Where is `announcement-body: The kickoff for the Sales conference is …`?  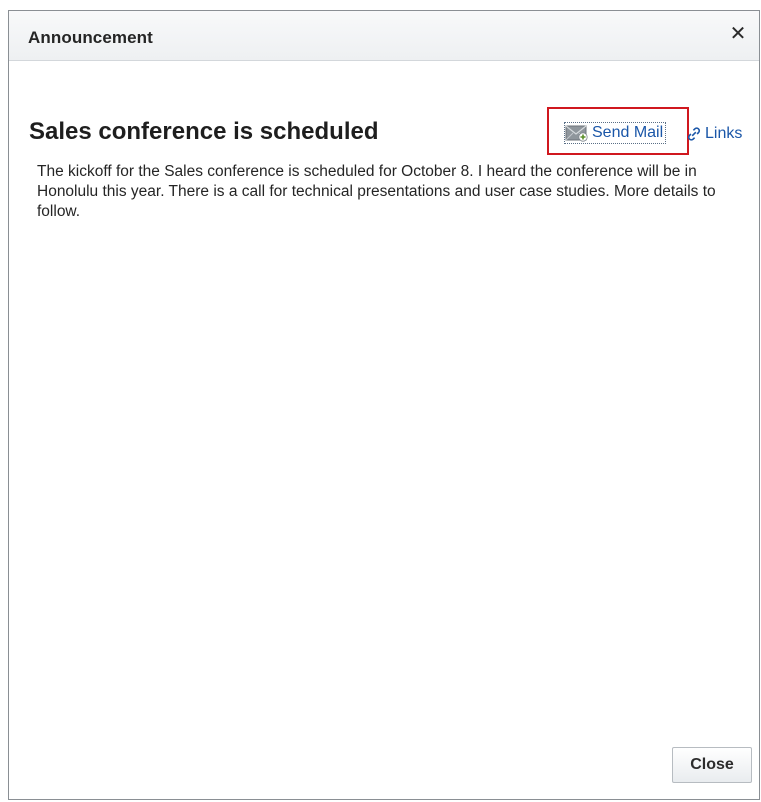 announcement-body: The kickoff for the Sales conference is … is located at coordinates (376, 191).